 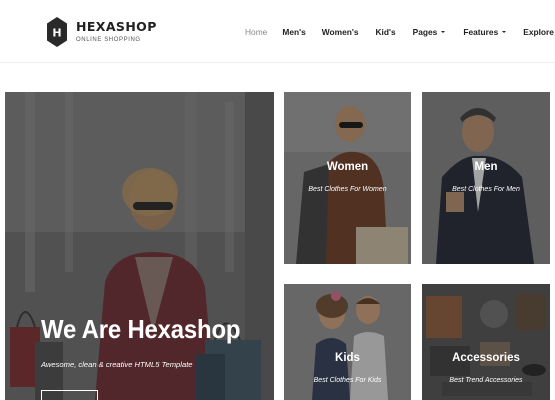 I want to click on nav-item-mens: Men's, so click(x=293, y=32).